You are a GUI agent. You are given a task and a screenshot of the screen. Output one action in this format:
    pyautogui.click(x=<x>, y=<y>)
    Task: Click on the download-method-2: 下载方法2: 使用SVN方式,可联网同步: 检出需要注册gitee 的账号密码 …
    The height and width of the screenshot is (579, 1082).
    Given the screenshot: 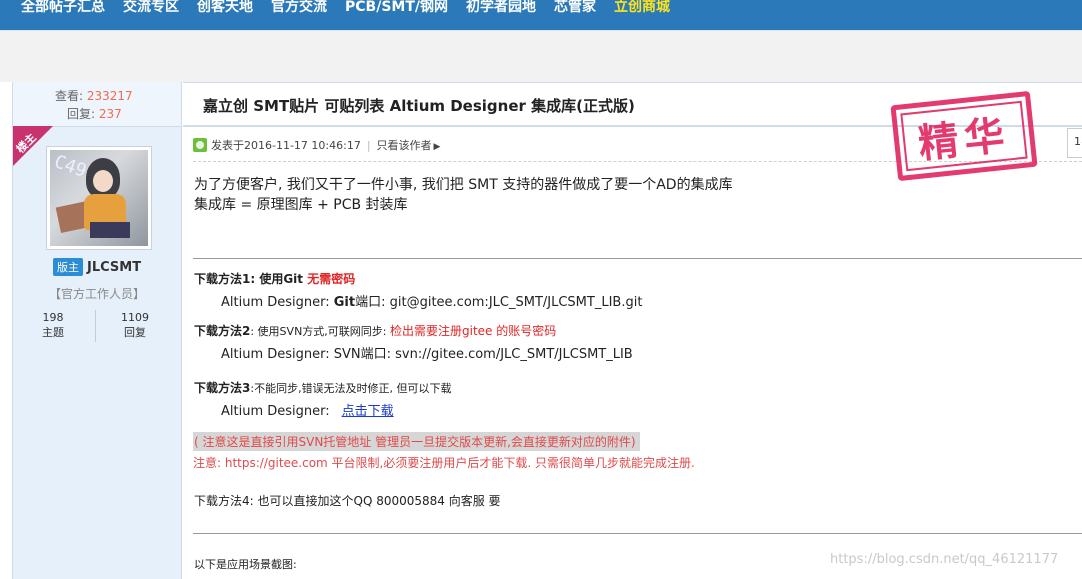 What is the action you would take?
    pyautogui.click(x=413, y=341)
    